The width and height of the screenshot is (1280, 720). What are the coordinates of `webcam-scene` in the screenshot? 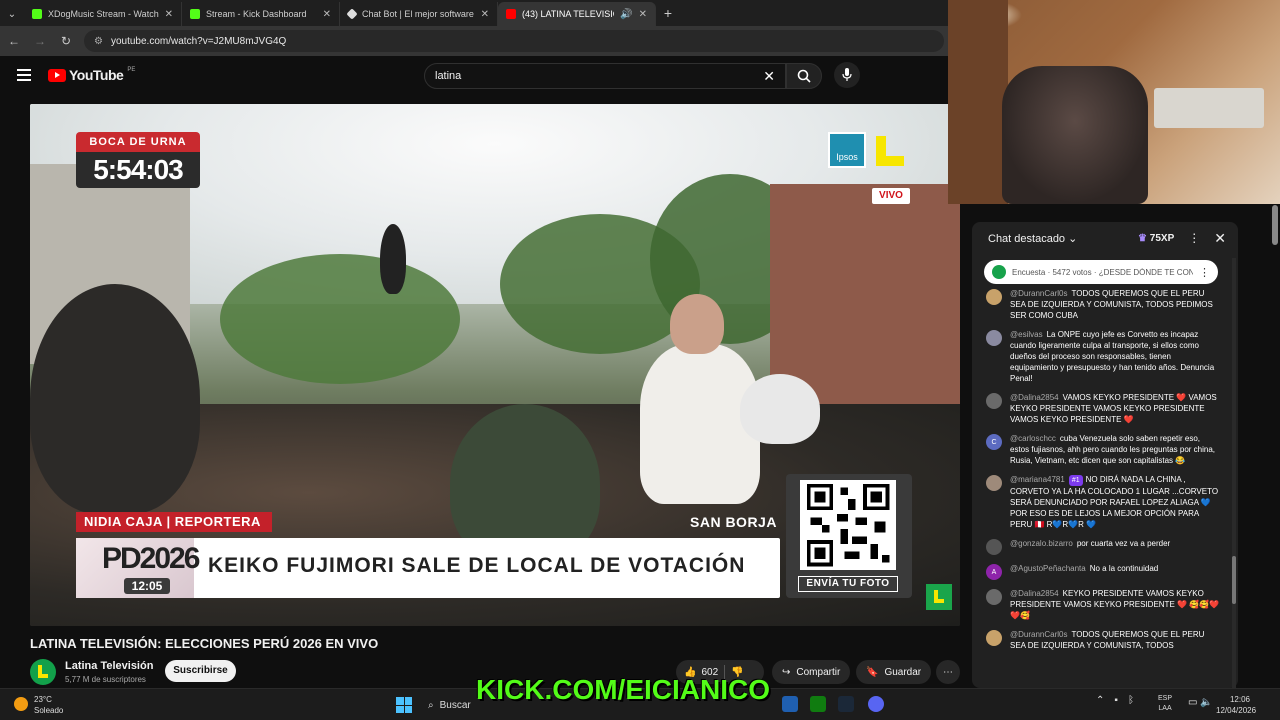 It's located at (1075, 135).